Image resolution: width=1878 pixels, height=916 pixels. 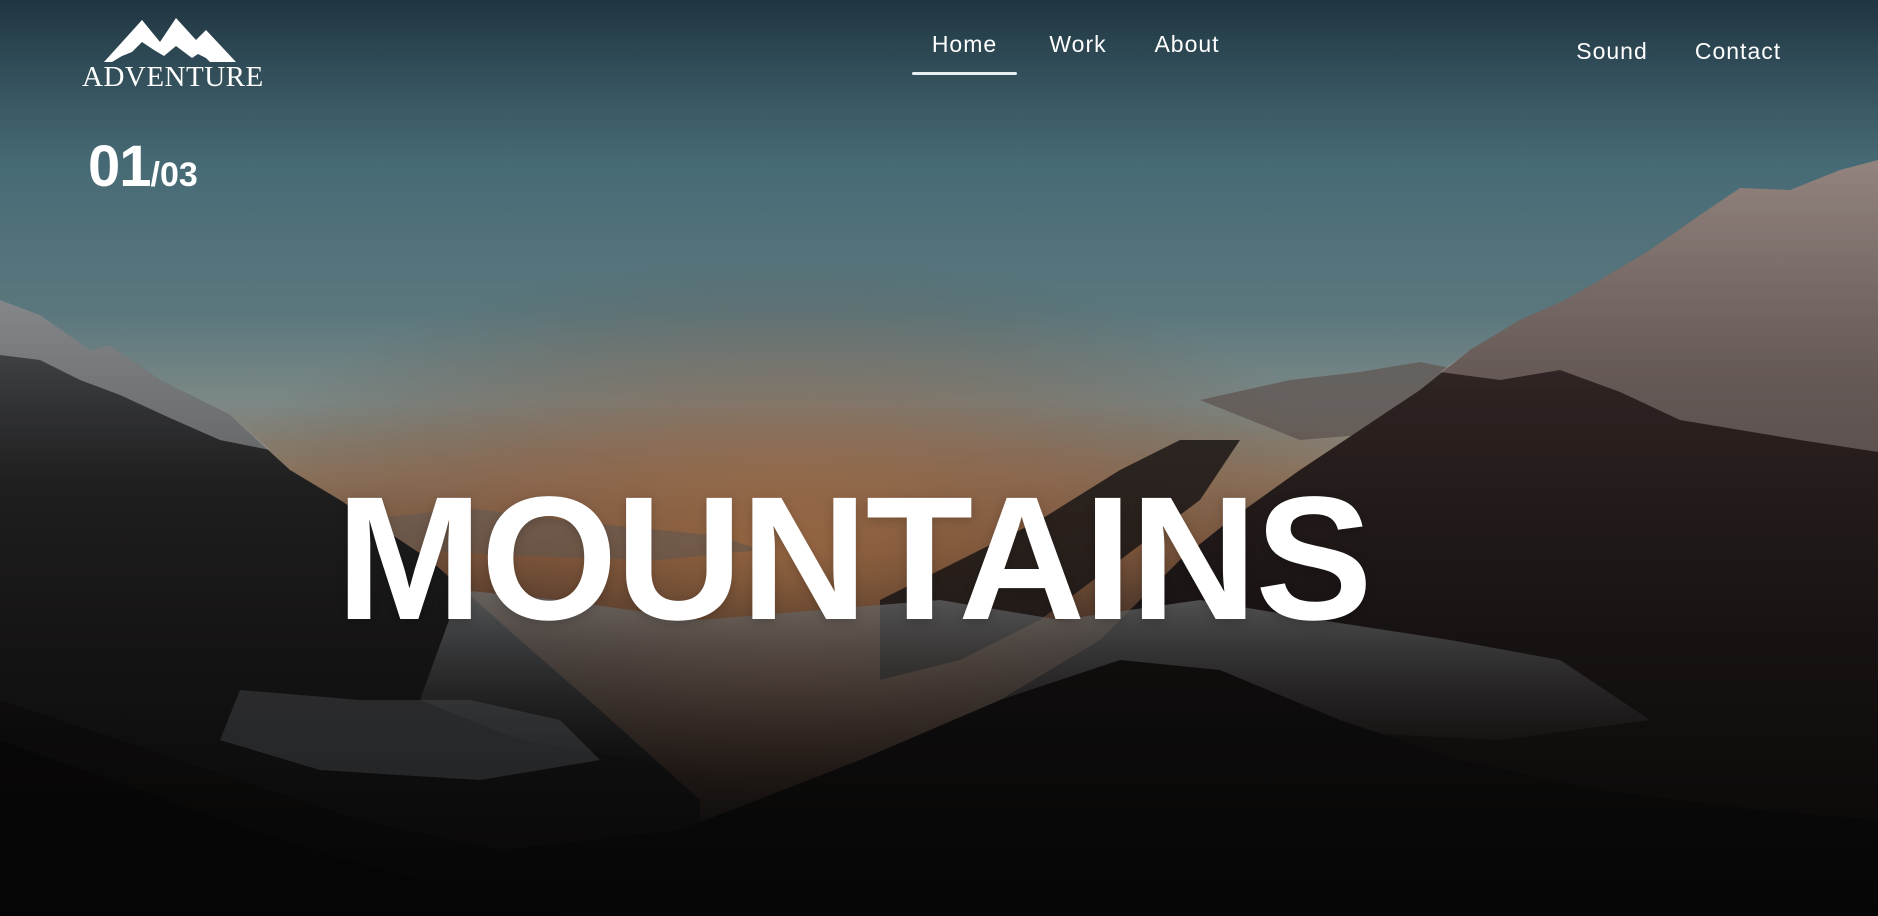 I want to click on logo: ADVENTURE, so click(x=173, y=52).